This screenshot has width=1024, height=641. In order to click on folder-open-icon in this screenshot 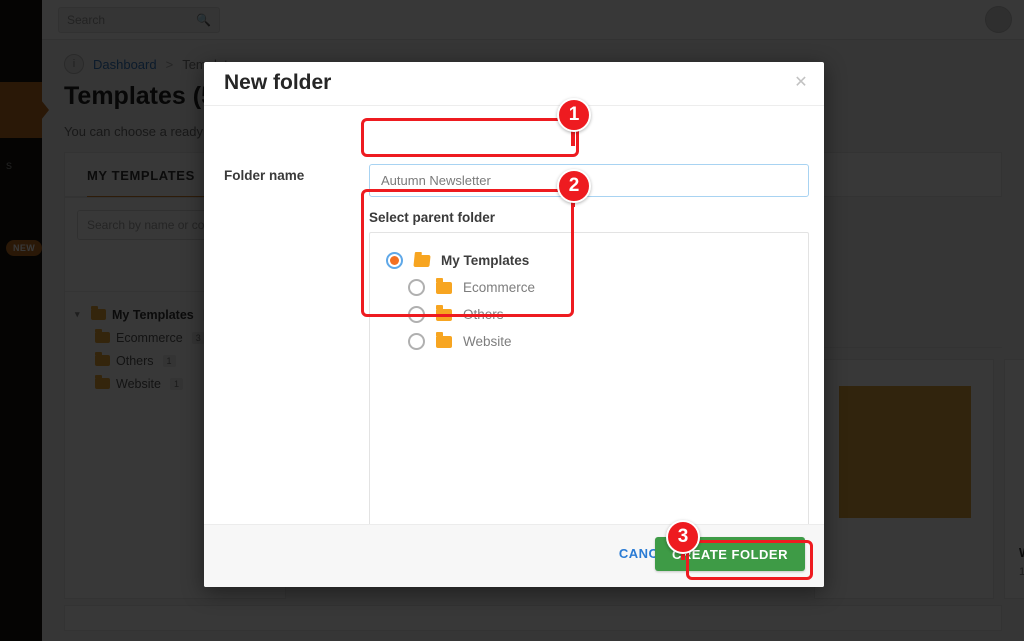, I will do `click(422, 260)`.